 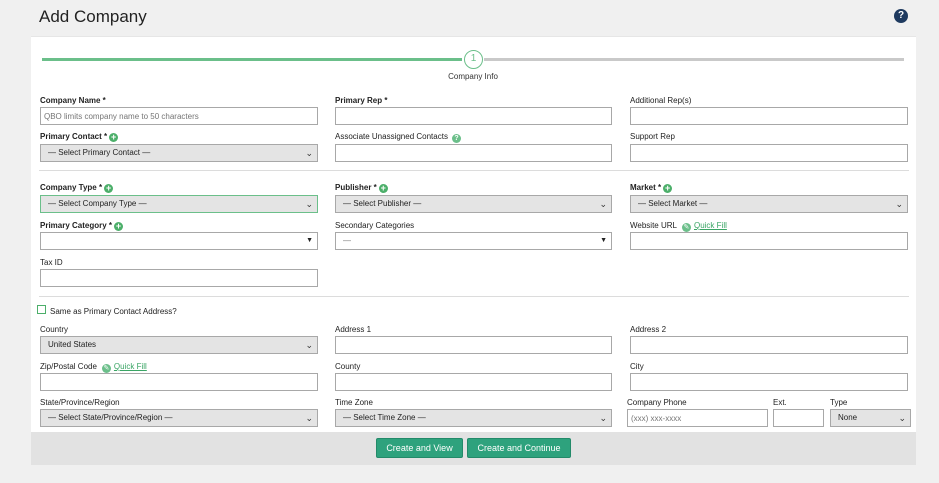 I want to click on support-rep-label: Support Rep, so click(x=652, y=136).